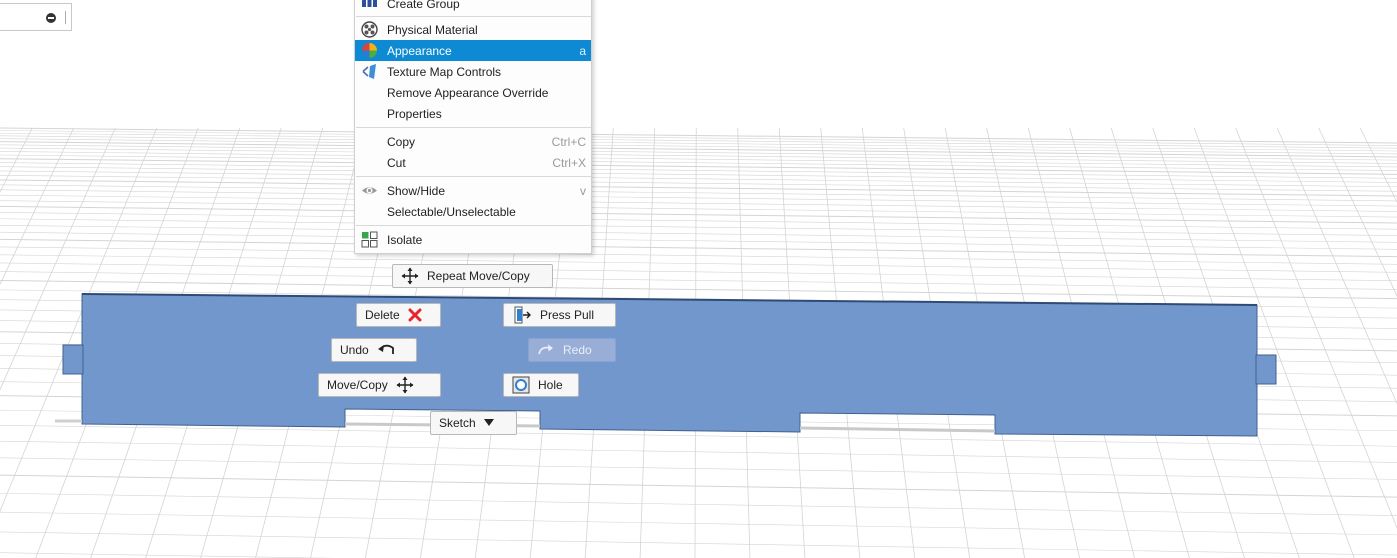 This screenshot has height=558, width=1397. What do you see at coordinates (51, 18) in the screenshot?
I see `collapse-icon` at bounding box center [51, 18].